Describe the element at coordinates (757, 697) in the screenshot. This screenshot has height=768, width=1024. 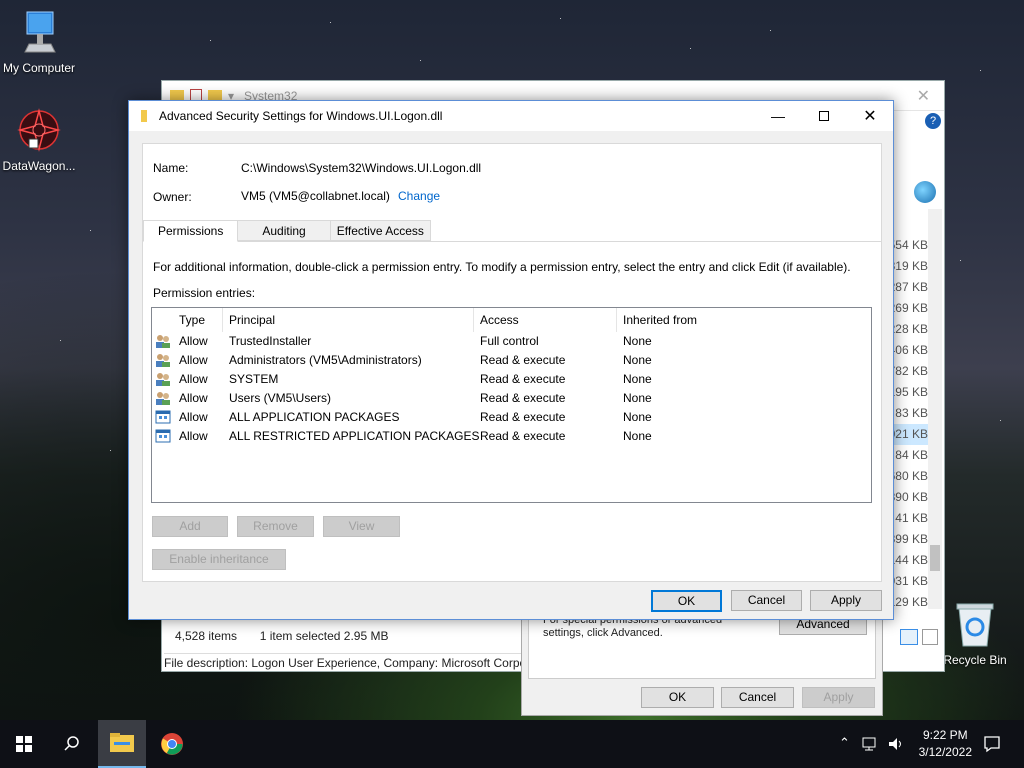
I see `properties-cancel-button: Cancel` at that location.